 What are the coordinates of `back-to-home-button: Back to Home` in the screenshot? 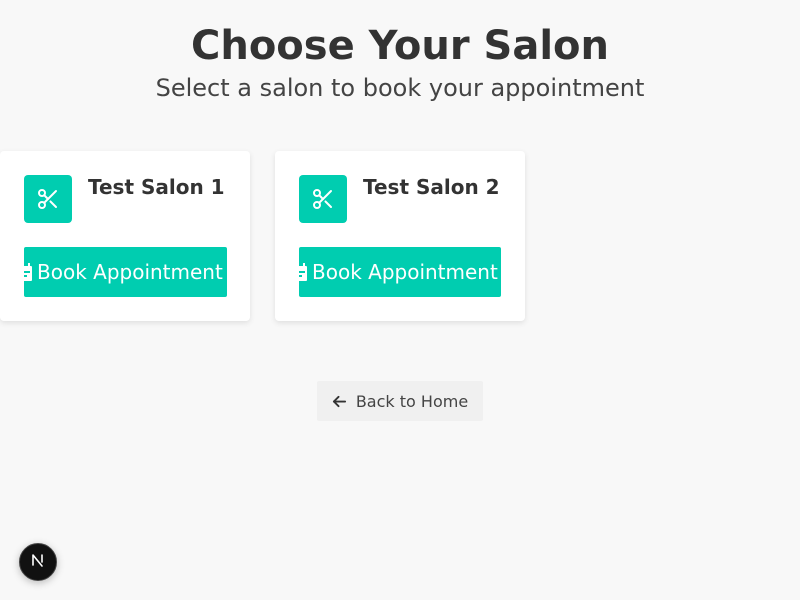 It's located at (400, 401).